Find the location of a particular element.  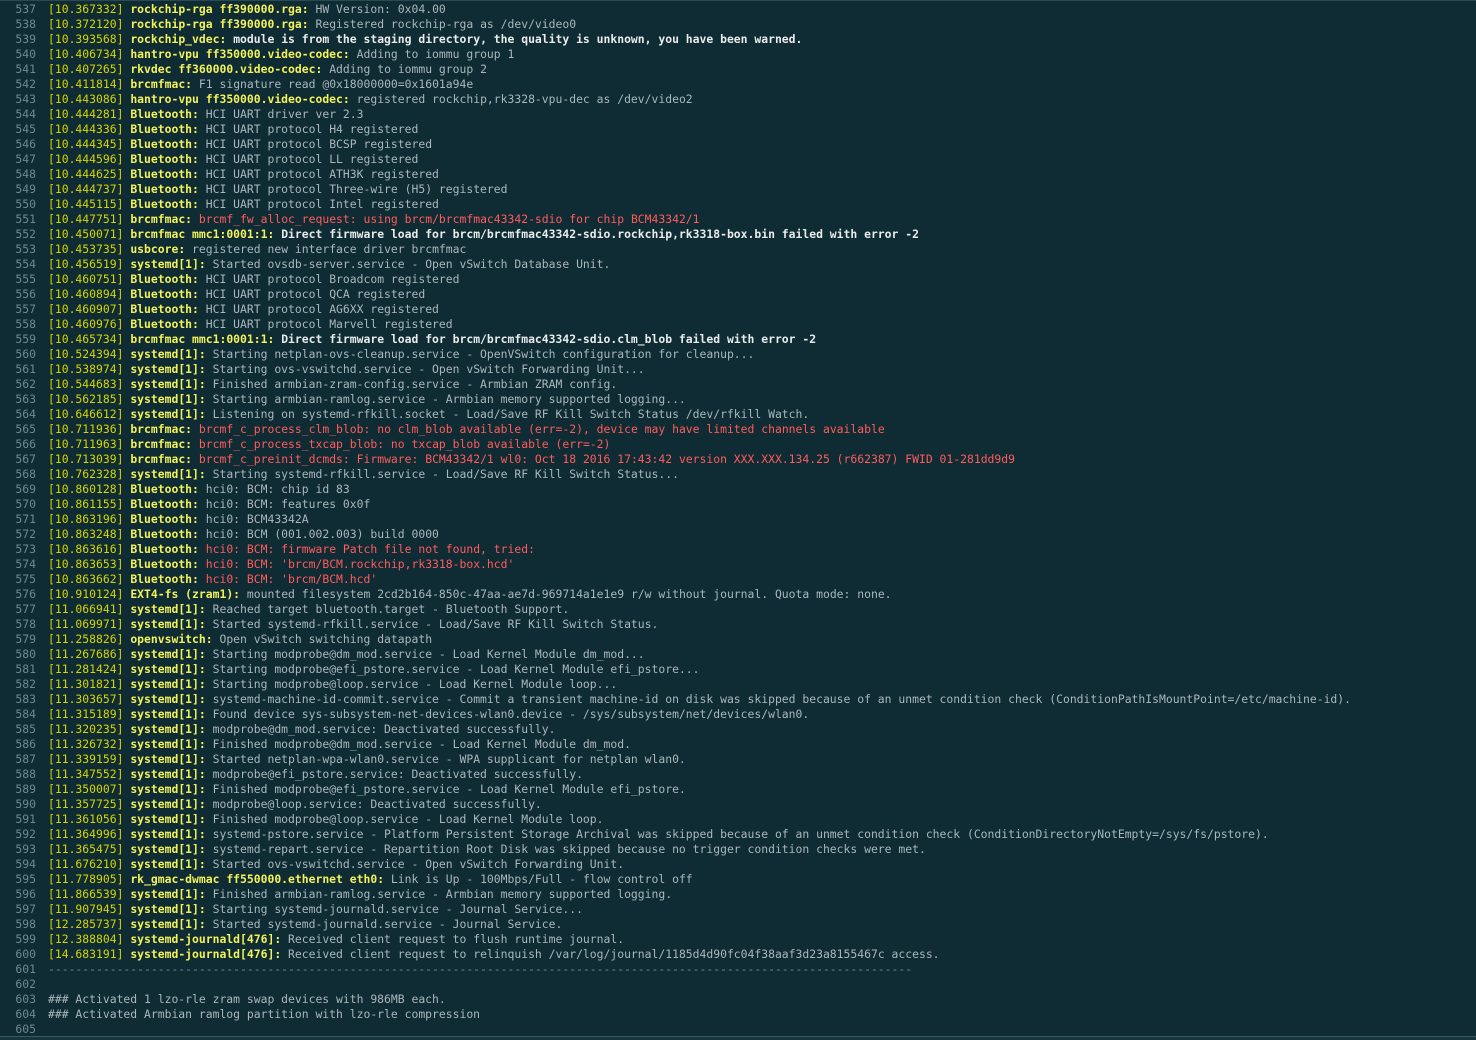

line-number: 572 is located at coordinates (25, 534).